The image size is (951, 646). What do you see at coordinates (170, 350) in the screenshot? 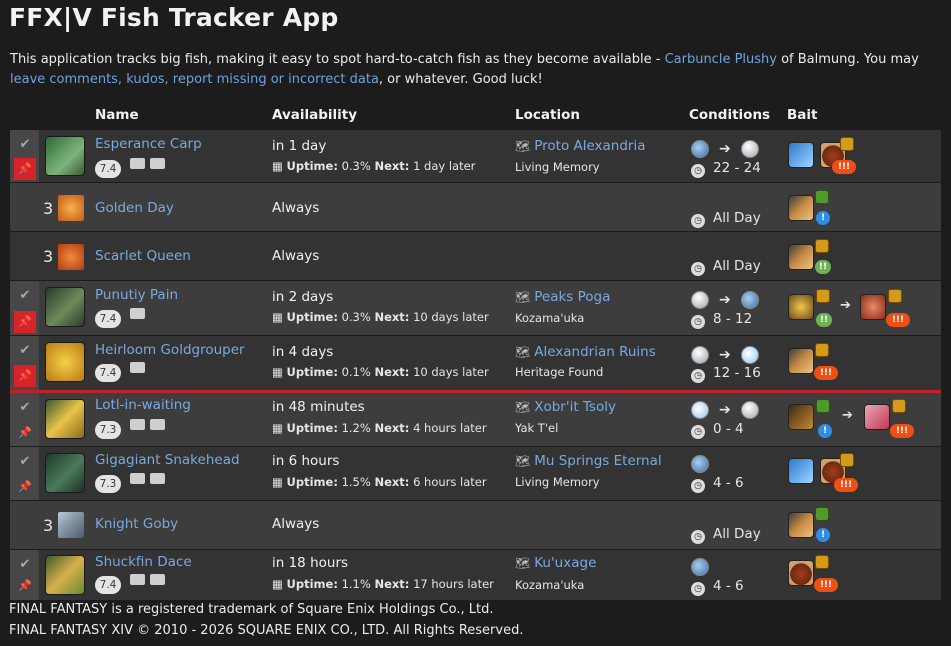
I see `fish-name: Heirloom Goldgrouper` at bounding box center [170, 350].